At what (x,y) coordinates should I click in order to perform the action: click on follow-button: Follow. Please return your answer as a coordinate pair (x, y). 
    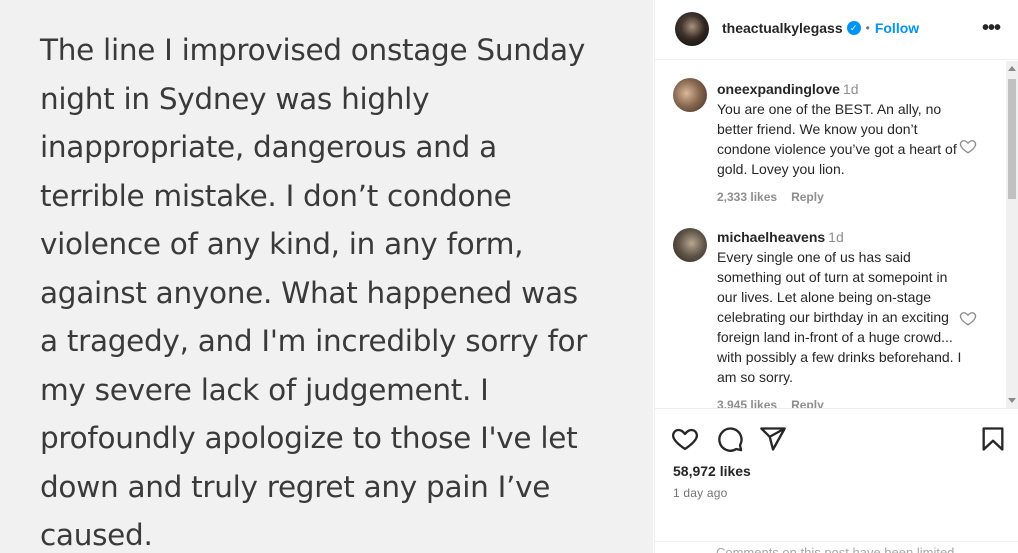
    Looking at the image, I should click on (897, 28).